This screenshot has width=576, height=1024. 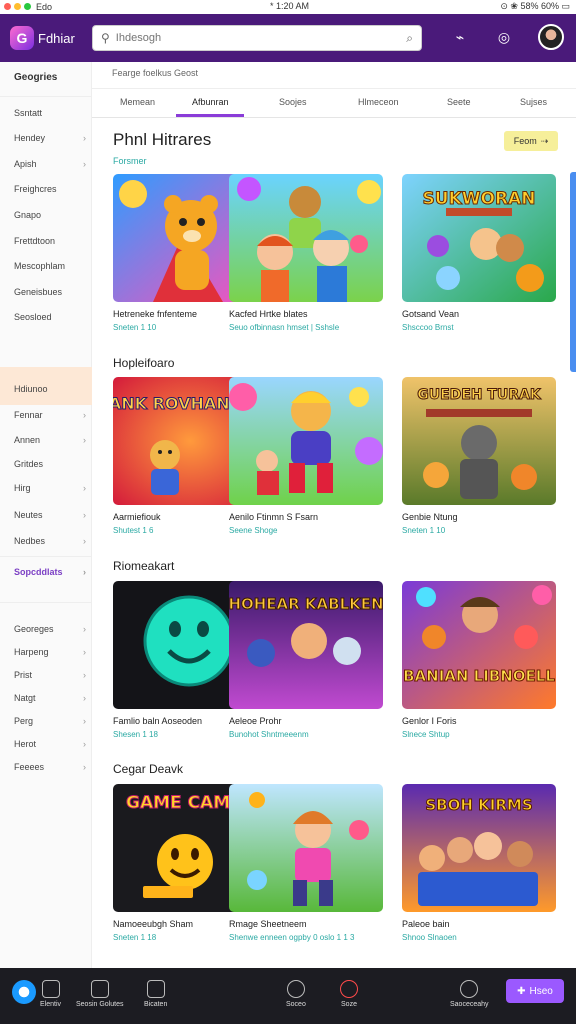 I want to click on brand: G Fdhiar, so click(x=42, y=38).